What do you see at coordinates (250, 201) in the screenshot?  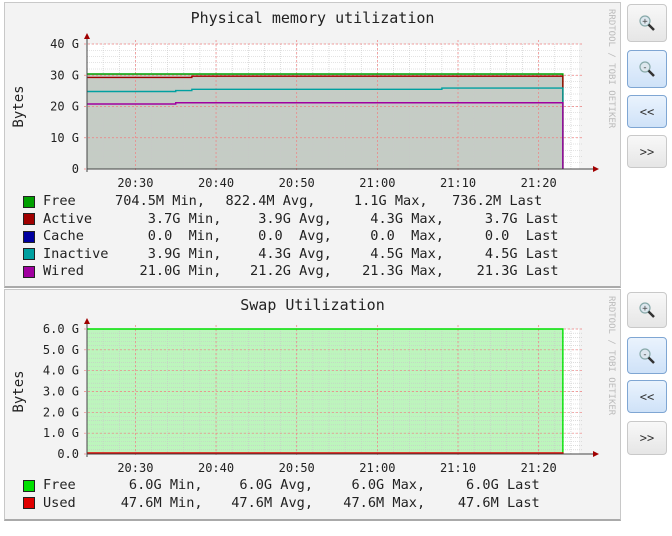 I see `legend-avg: 822.4M` at bounding box center [250, 201].